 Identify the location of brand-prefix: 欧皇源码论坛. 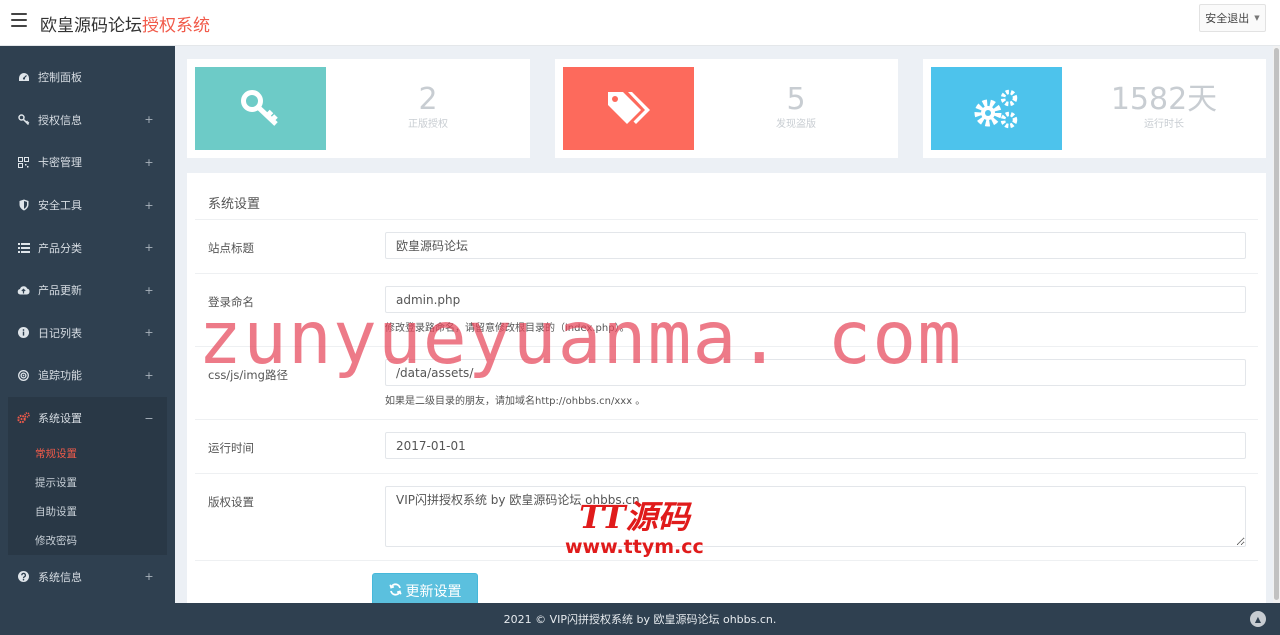
(91, 26).